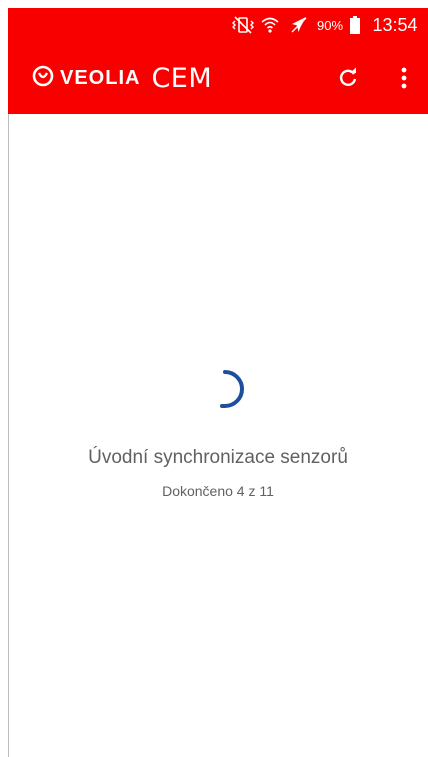 Image resolution: width=428 pixels, height=757 pixels. What do you see at coordinates (182, 78) in the screenshot?
I see `app-name: CEM` at bounding box center [182, 78].